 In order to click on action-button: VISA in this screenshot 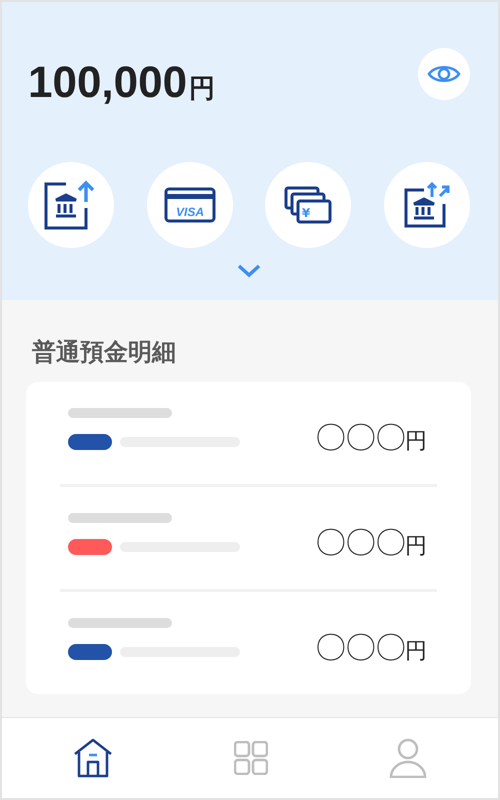, I will do `click(189, 205)`.